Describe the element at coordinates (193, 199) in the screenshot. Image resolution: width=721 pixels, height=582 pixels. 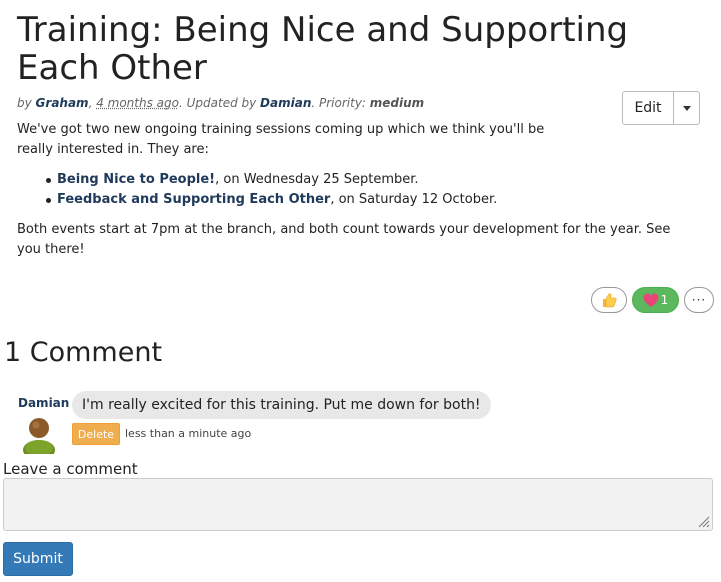
I see `event-link-feedback: Feedback and Supporting Each Other` at that location.